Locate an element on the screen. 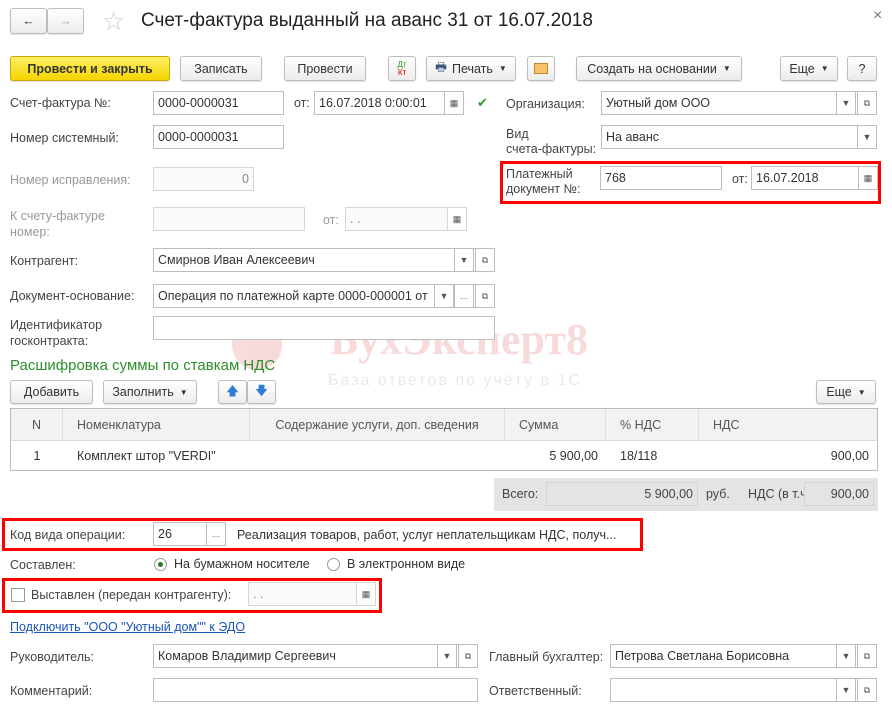  create-based-button: Создать на основании ▼ is located at coordinates (659, 68).